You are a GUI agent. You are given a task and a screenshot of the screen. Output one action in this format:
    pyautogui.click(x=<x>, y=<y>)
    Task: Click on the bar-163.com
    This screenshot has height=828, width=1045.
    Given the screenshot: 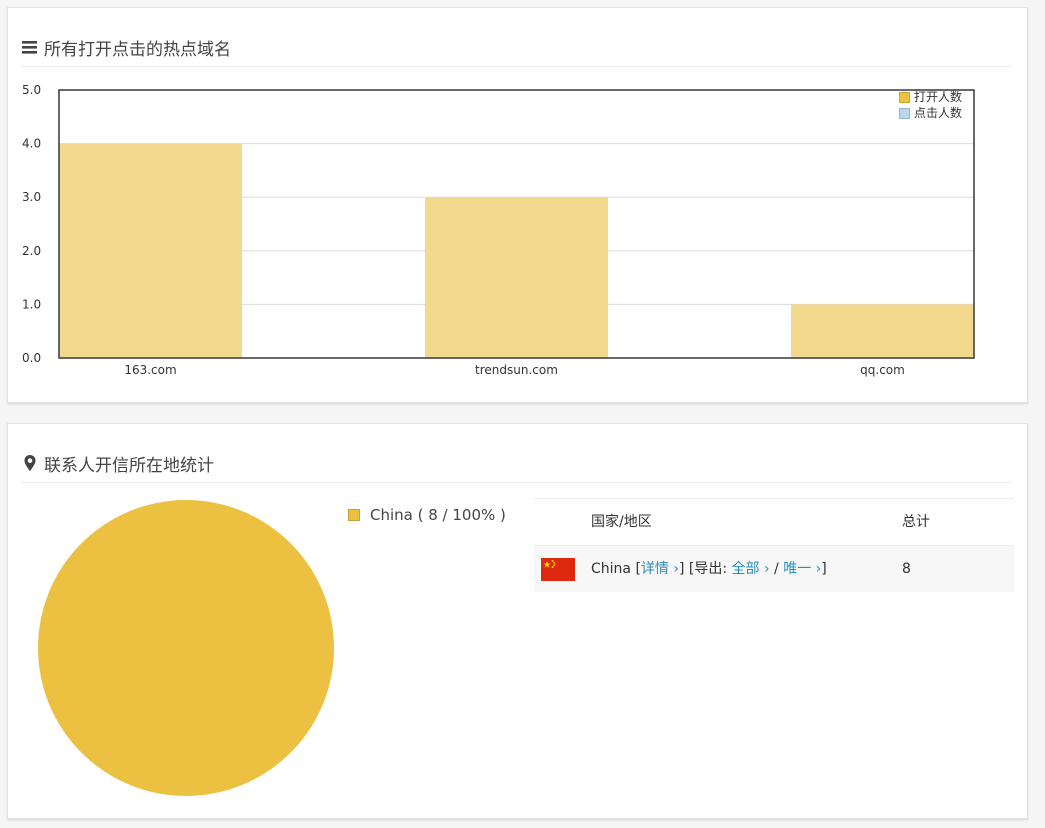 What is the action you would take?
    pyautogui.click(x=150, y=250)
    